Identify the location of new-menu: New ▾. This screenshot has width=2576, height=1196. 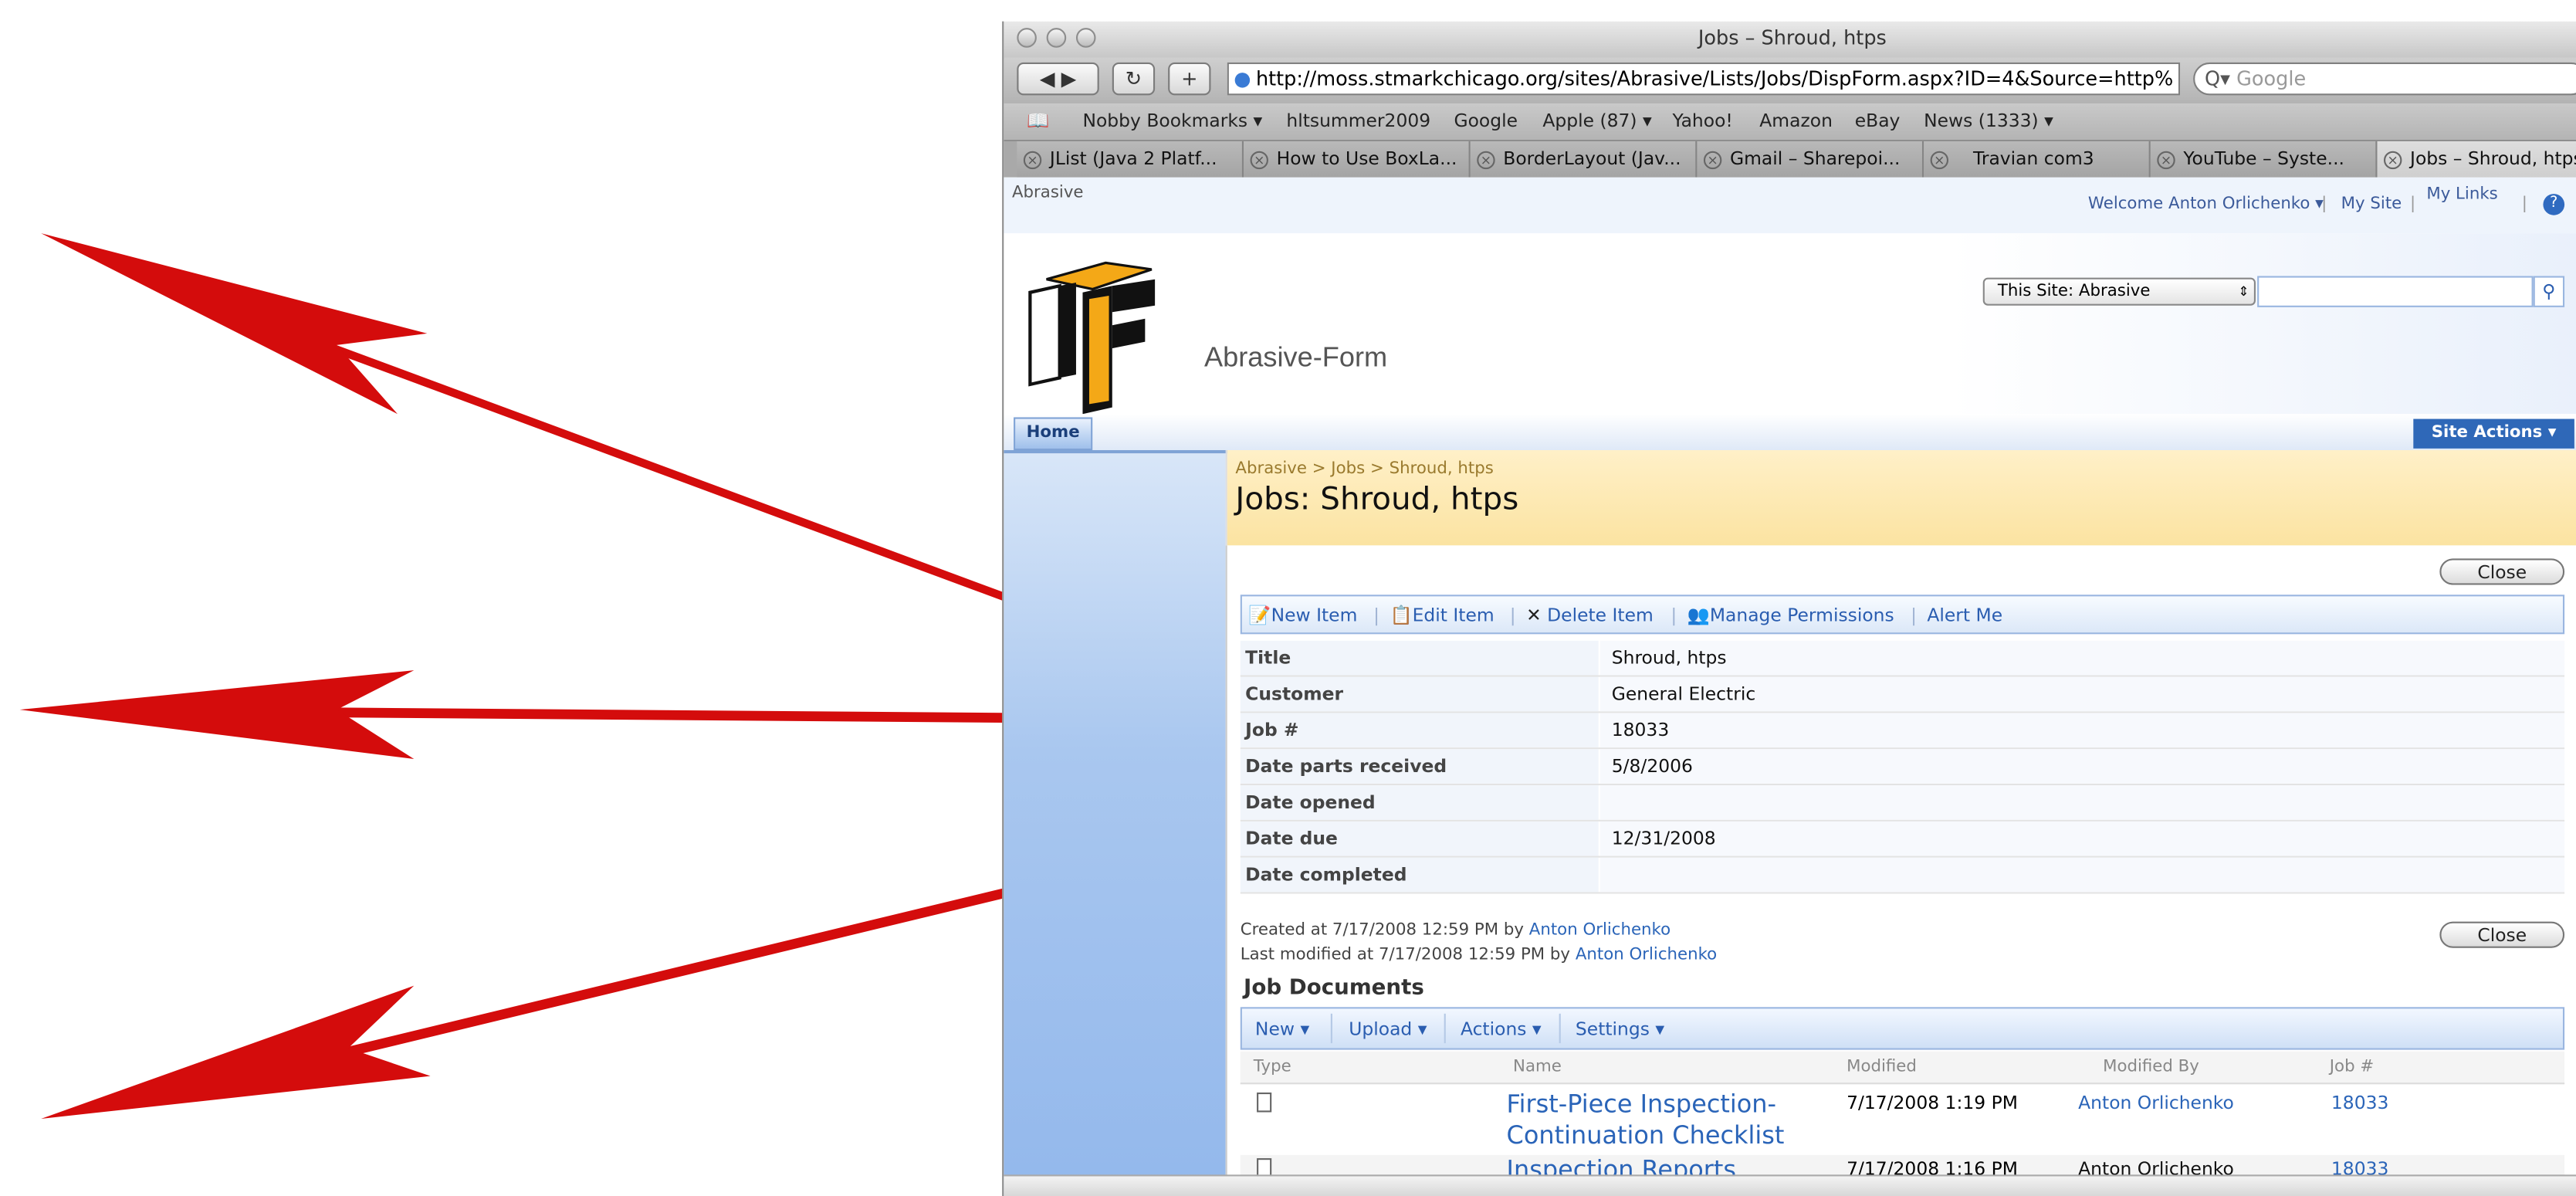
(1282, 1029).